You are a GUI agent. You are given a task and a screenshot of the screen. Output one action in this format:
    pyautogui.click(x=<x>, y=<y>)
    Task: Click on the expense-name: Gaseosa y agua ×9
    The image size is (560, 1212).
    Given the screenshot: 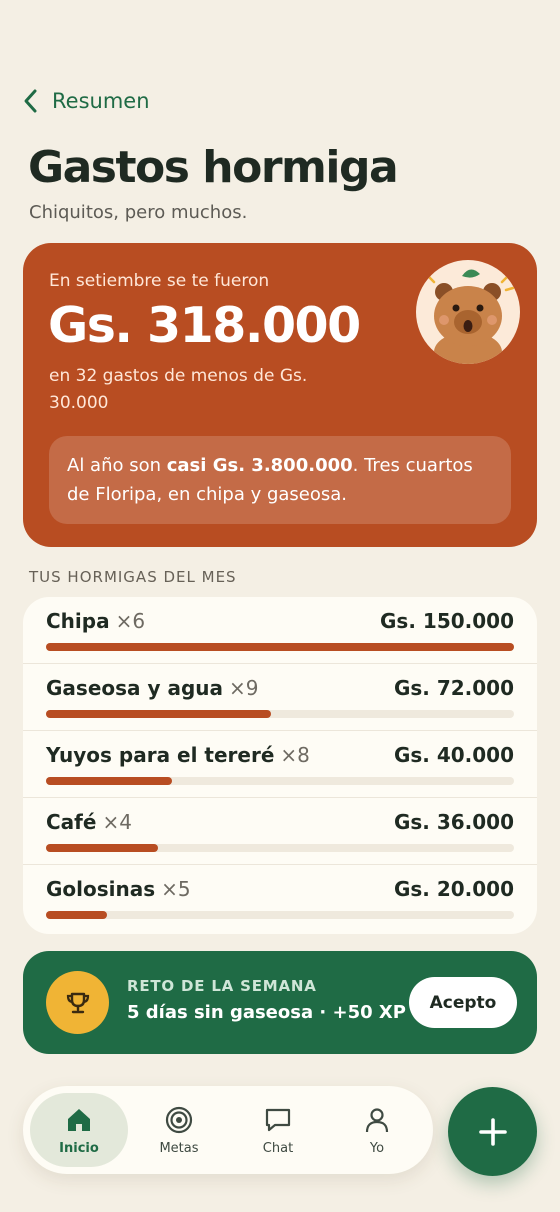 What is the action you would take?
    pyautogui.click(x=152, y=688)
    